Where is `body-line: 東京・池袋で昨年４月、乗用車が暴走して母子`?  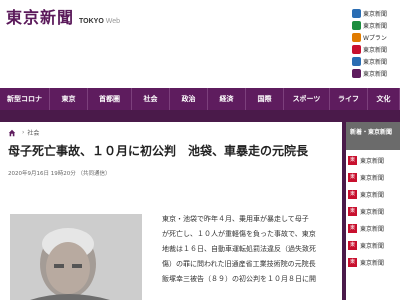 body-line: 東京・池袋で昨年４月、乗用車が暴走して母子 is located at coordinates (235, 219).